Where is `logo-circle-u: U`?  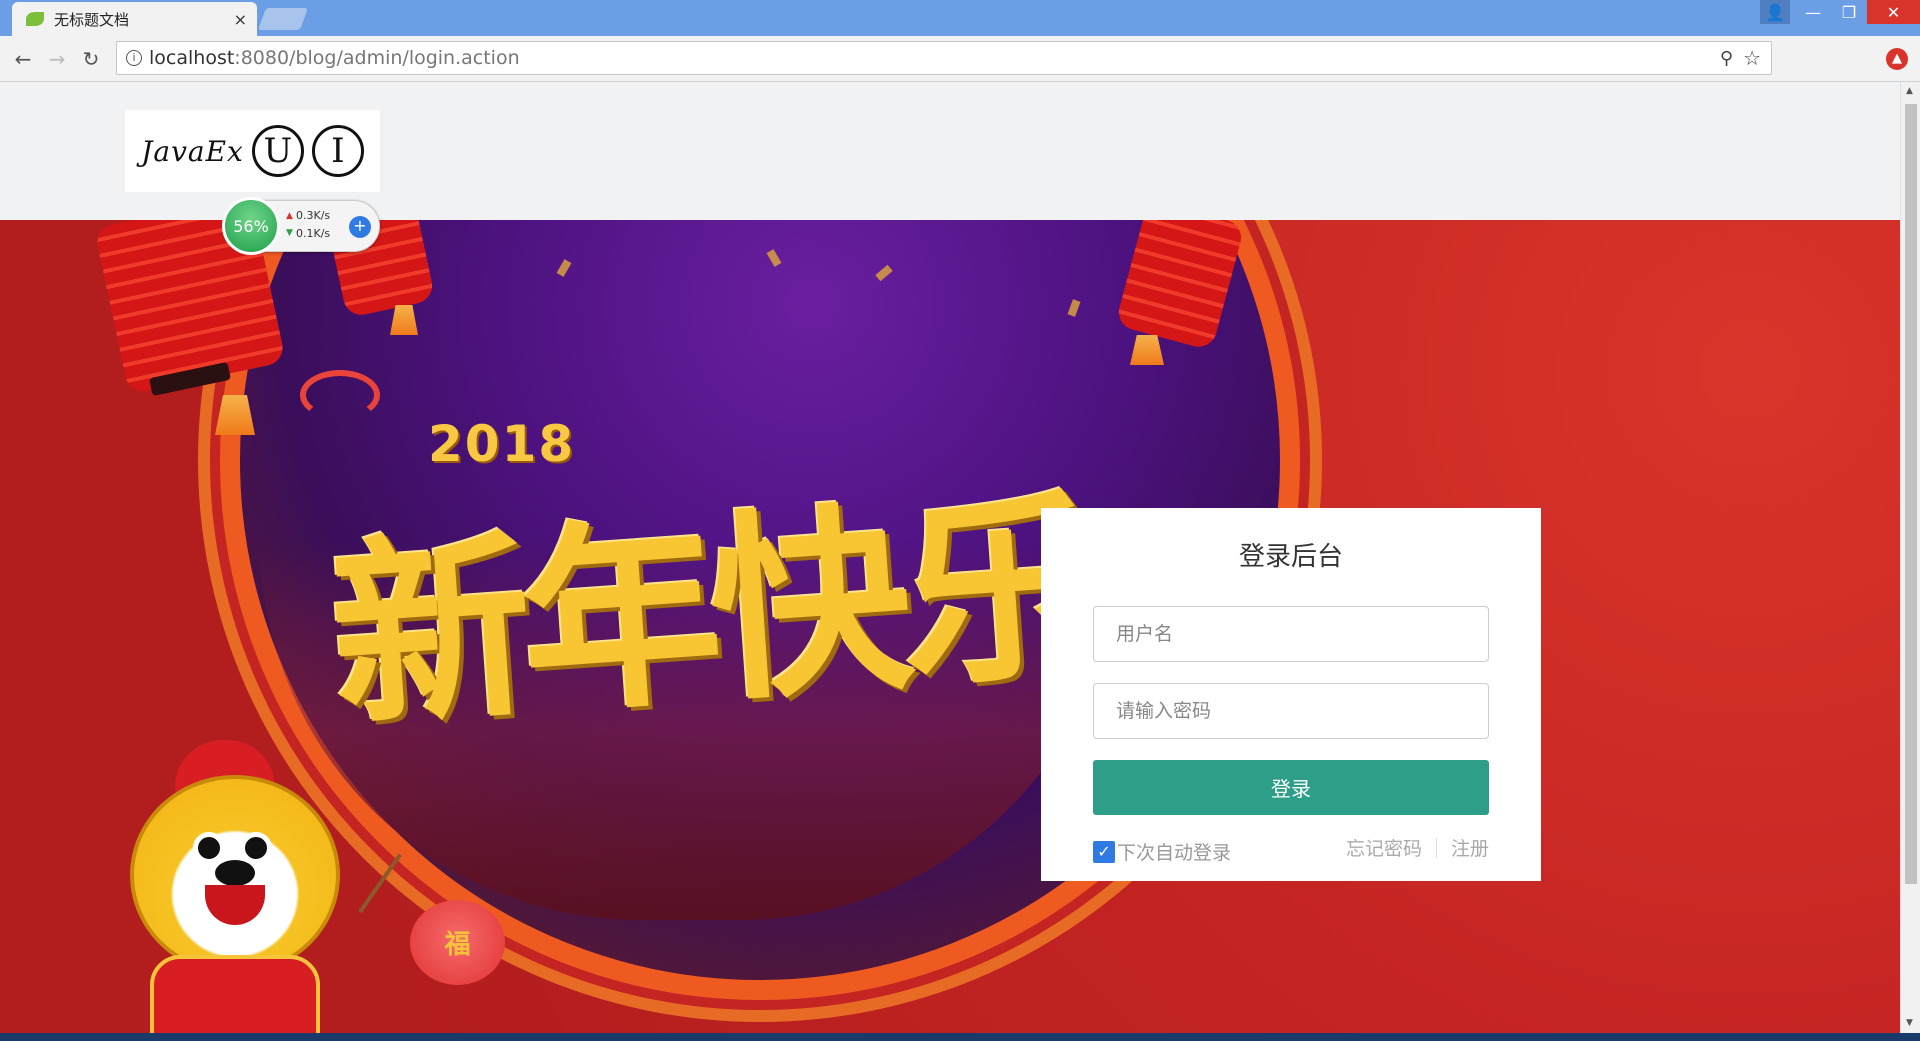 logo-circle-u: U is located at coordinates (277, 151).